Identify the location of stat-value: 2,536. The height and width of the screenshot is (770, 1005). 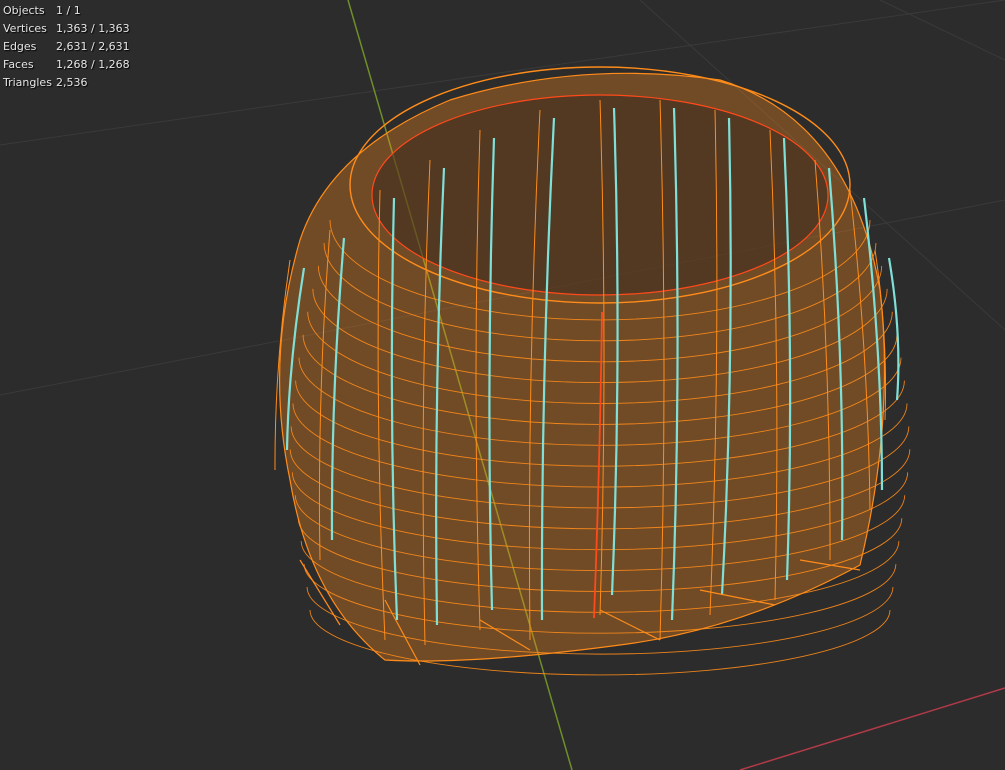
(72, 82).